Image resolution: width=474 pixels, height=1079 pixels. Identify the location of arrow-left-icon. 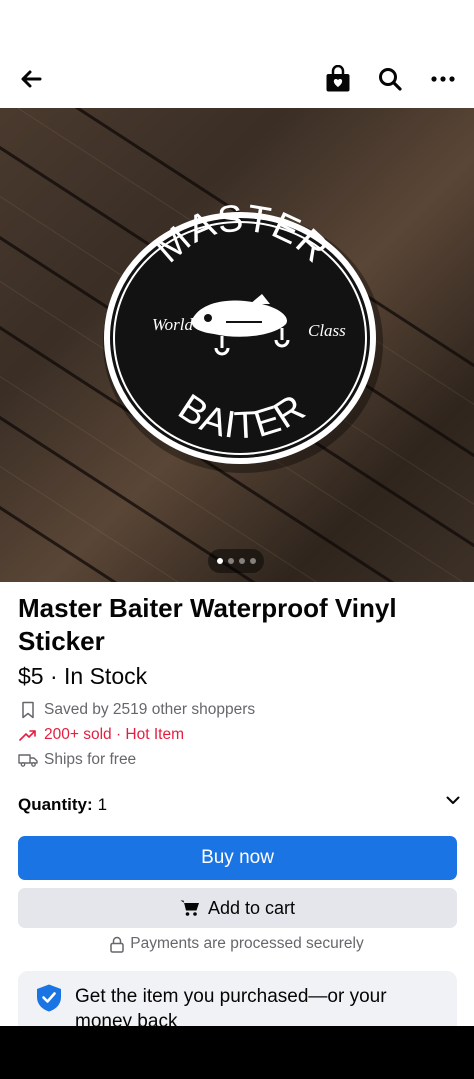
(31, 79).